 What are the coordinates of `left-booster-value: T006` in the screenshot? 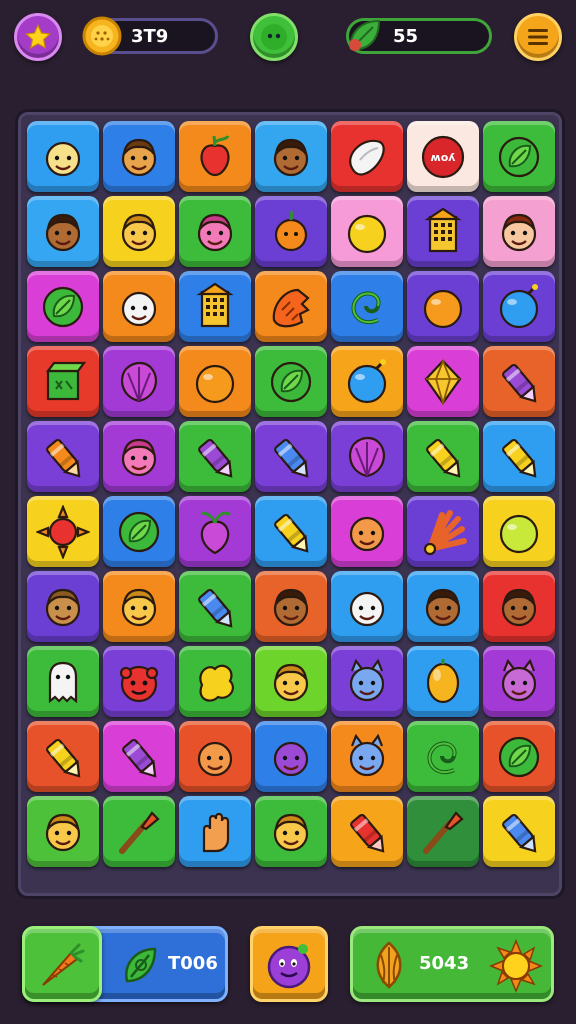 It's located at (193, 963).